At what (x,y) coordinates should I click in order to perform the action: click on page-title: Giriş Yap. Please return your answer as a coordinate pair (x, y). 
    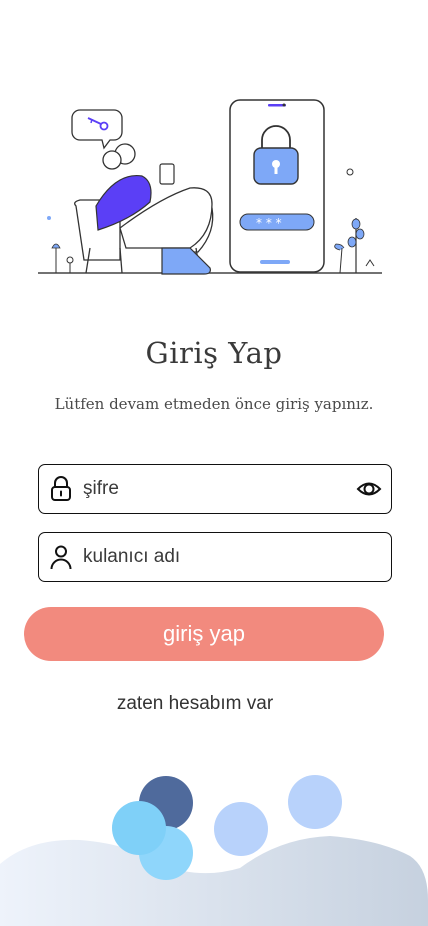
    Looking at the image, I should click on (214, 353).